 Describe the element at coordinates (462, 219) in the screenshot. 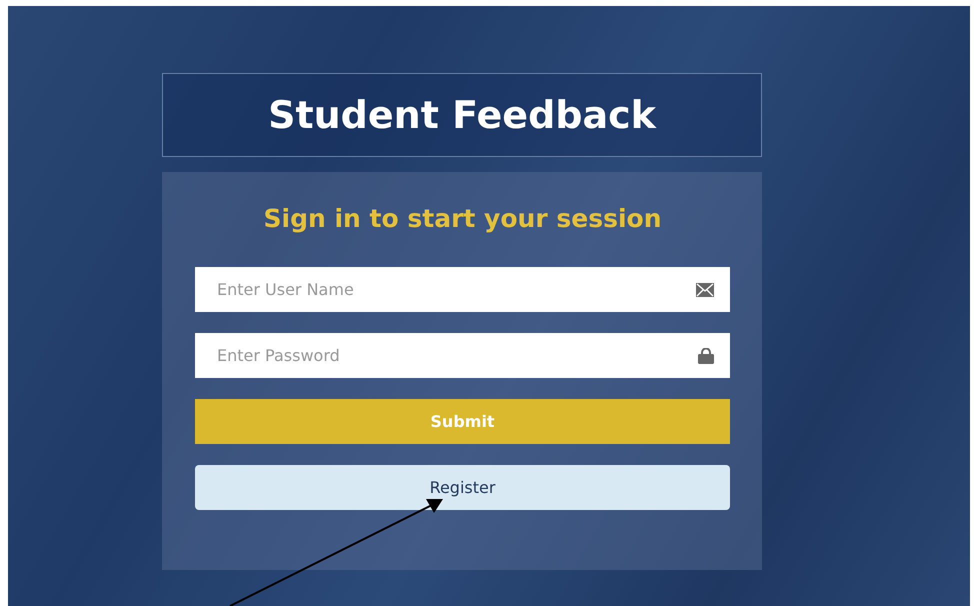

I see `card-heading: Sign in to start your session` at that location.